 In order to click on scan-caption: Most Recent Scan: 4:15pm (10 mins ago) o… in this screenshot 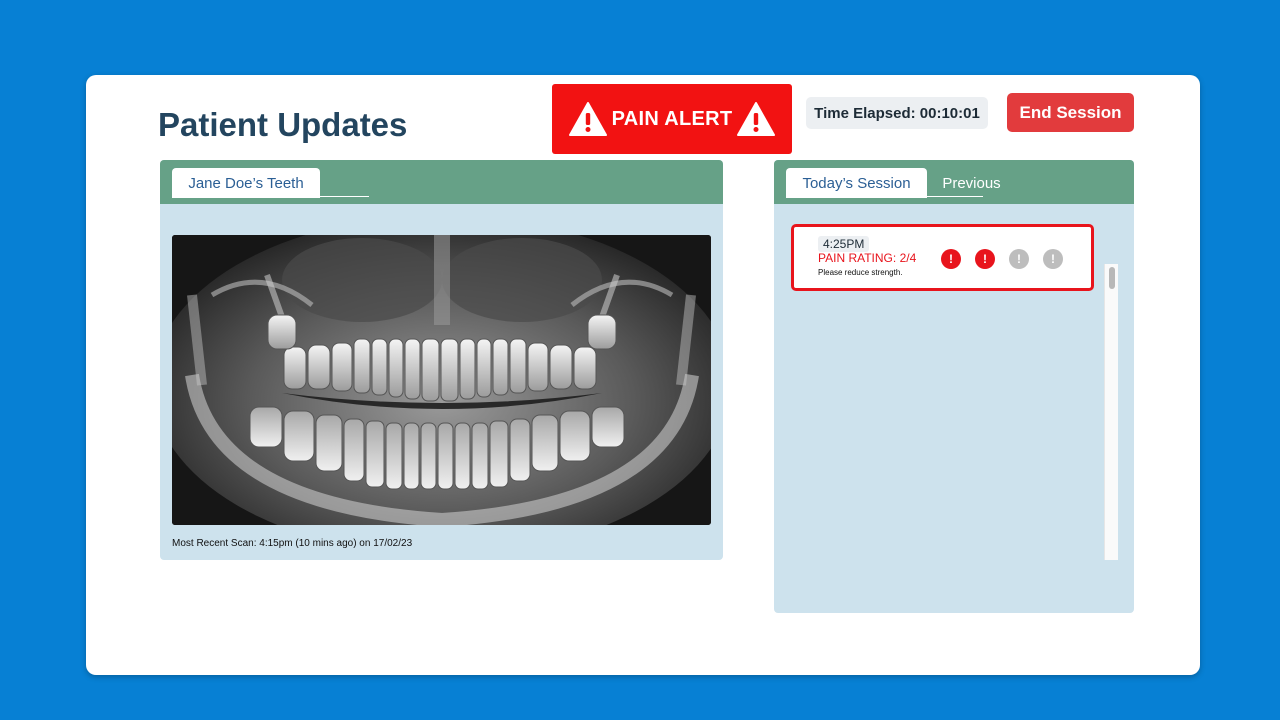, I will do `click(292, 543)`.